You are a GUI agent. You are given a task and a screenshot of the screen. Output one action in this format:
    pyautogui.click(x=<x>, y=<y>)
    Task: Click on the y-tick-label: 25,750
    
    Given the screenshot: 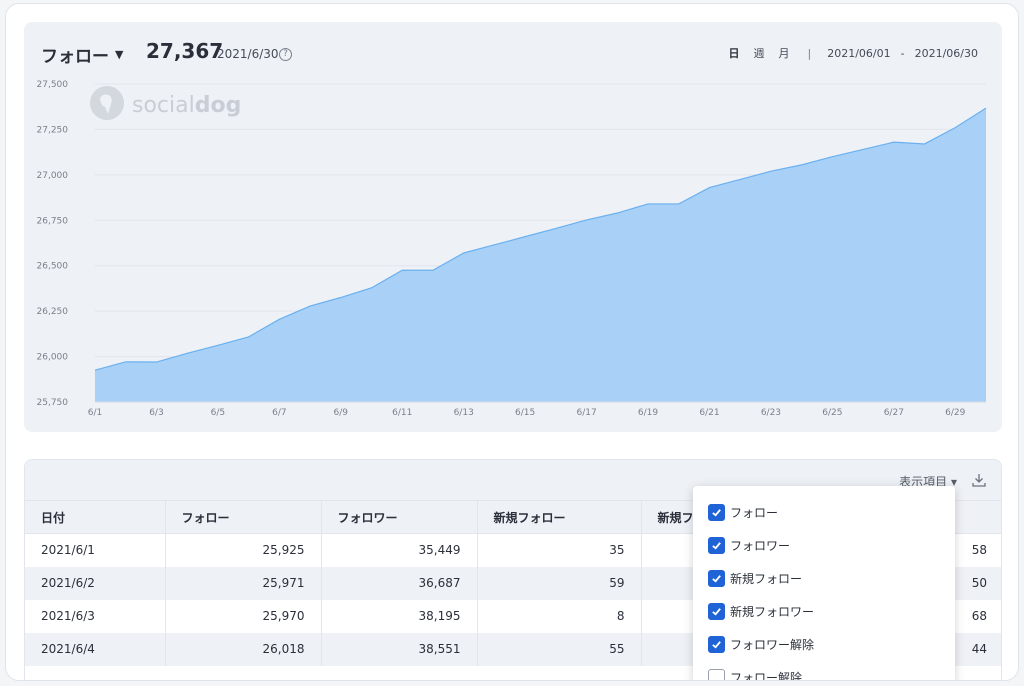 What is the action you would take?
    pyautogui.click(x=53, y=403)
    